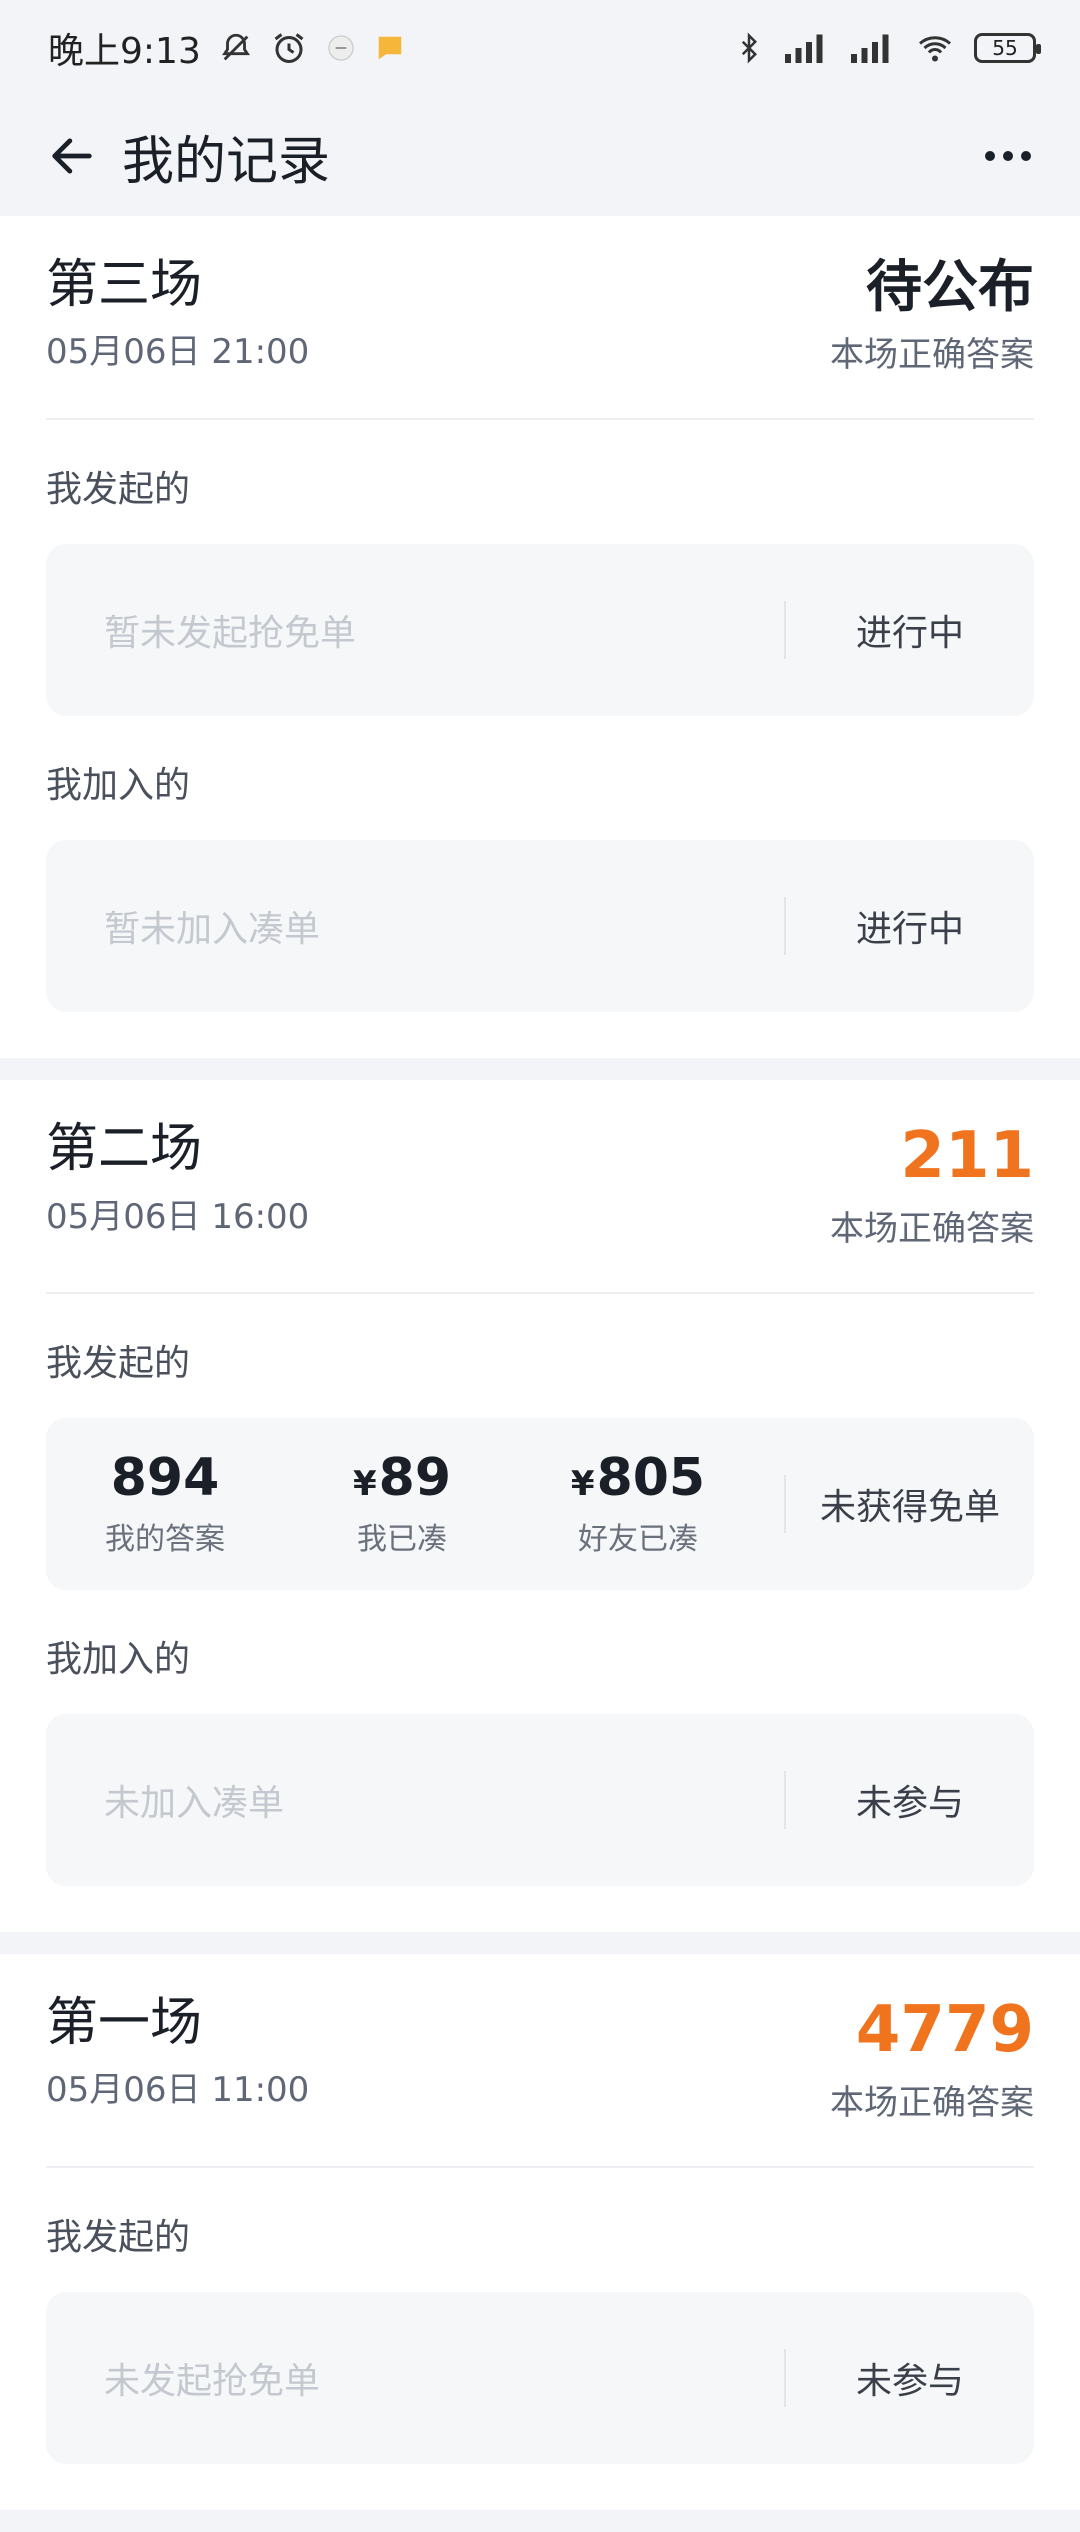 The width and height of the screenshot is (1080, 2532). Describe the element at coordinates (540, 337) in the screenshot. I see `session-header: 第三场 05月06日 21:00 待公布 本场正确答案` at that location.